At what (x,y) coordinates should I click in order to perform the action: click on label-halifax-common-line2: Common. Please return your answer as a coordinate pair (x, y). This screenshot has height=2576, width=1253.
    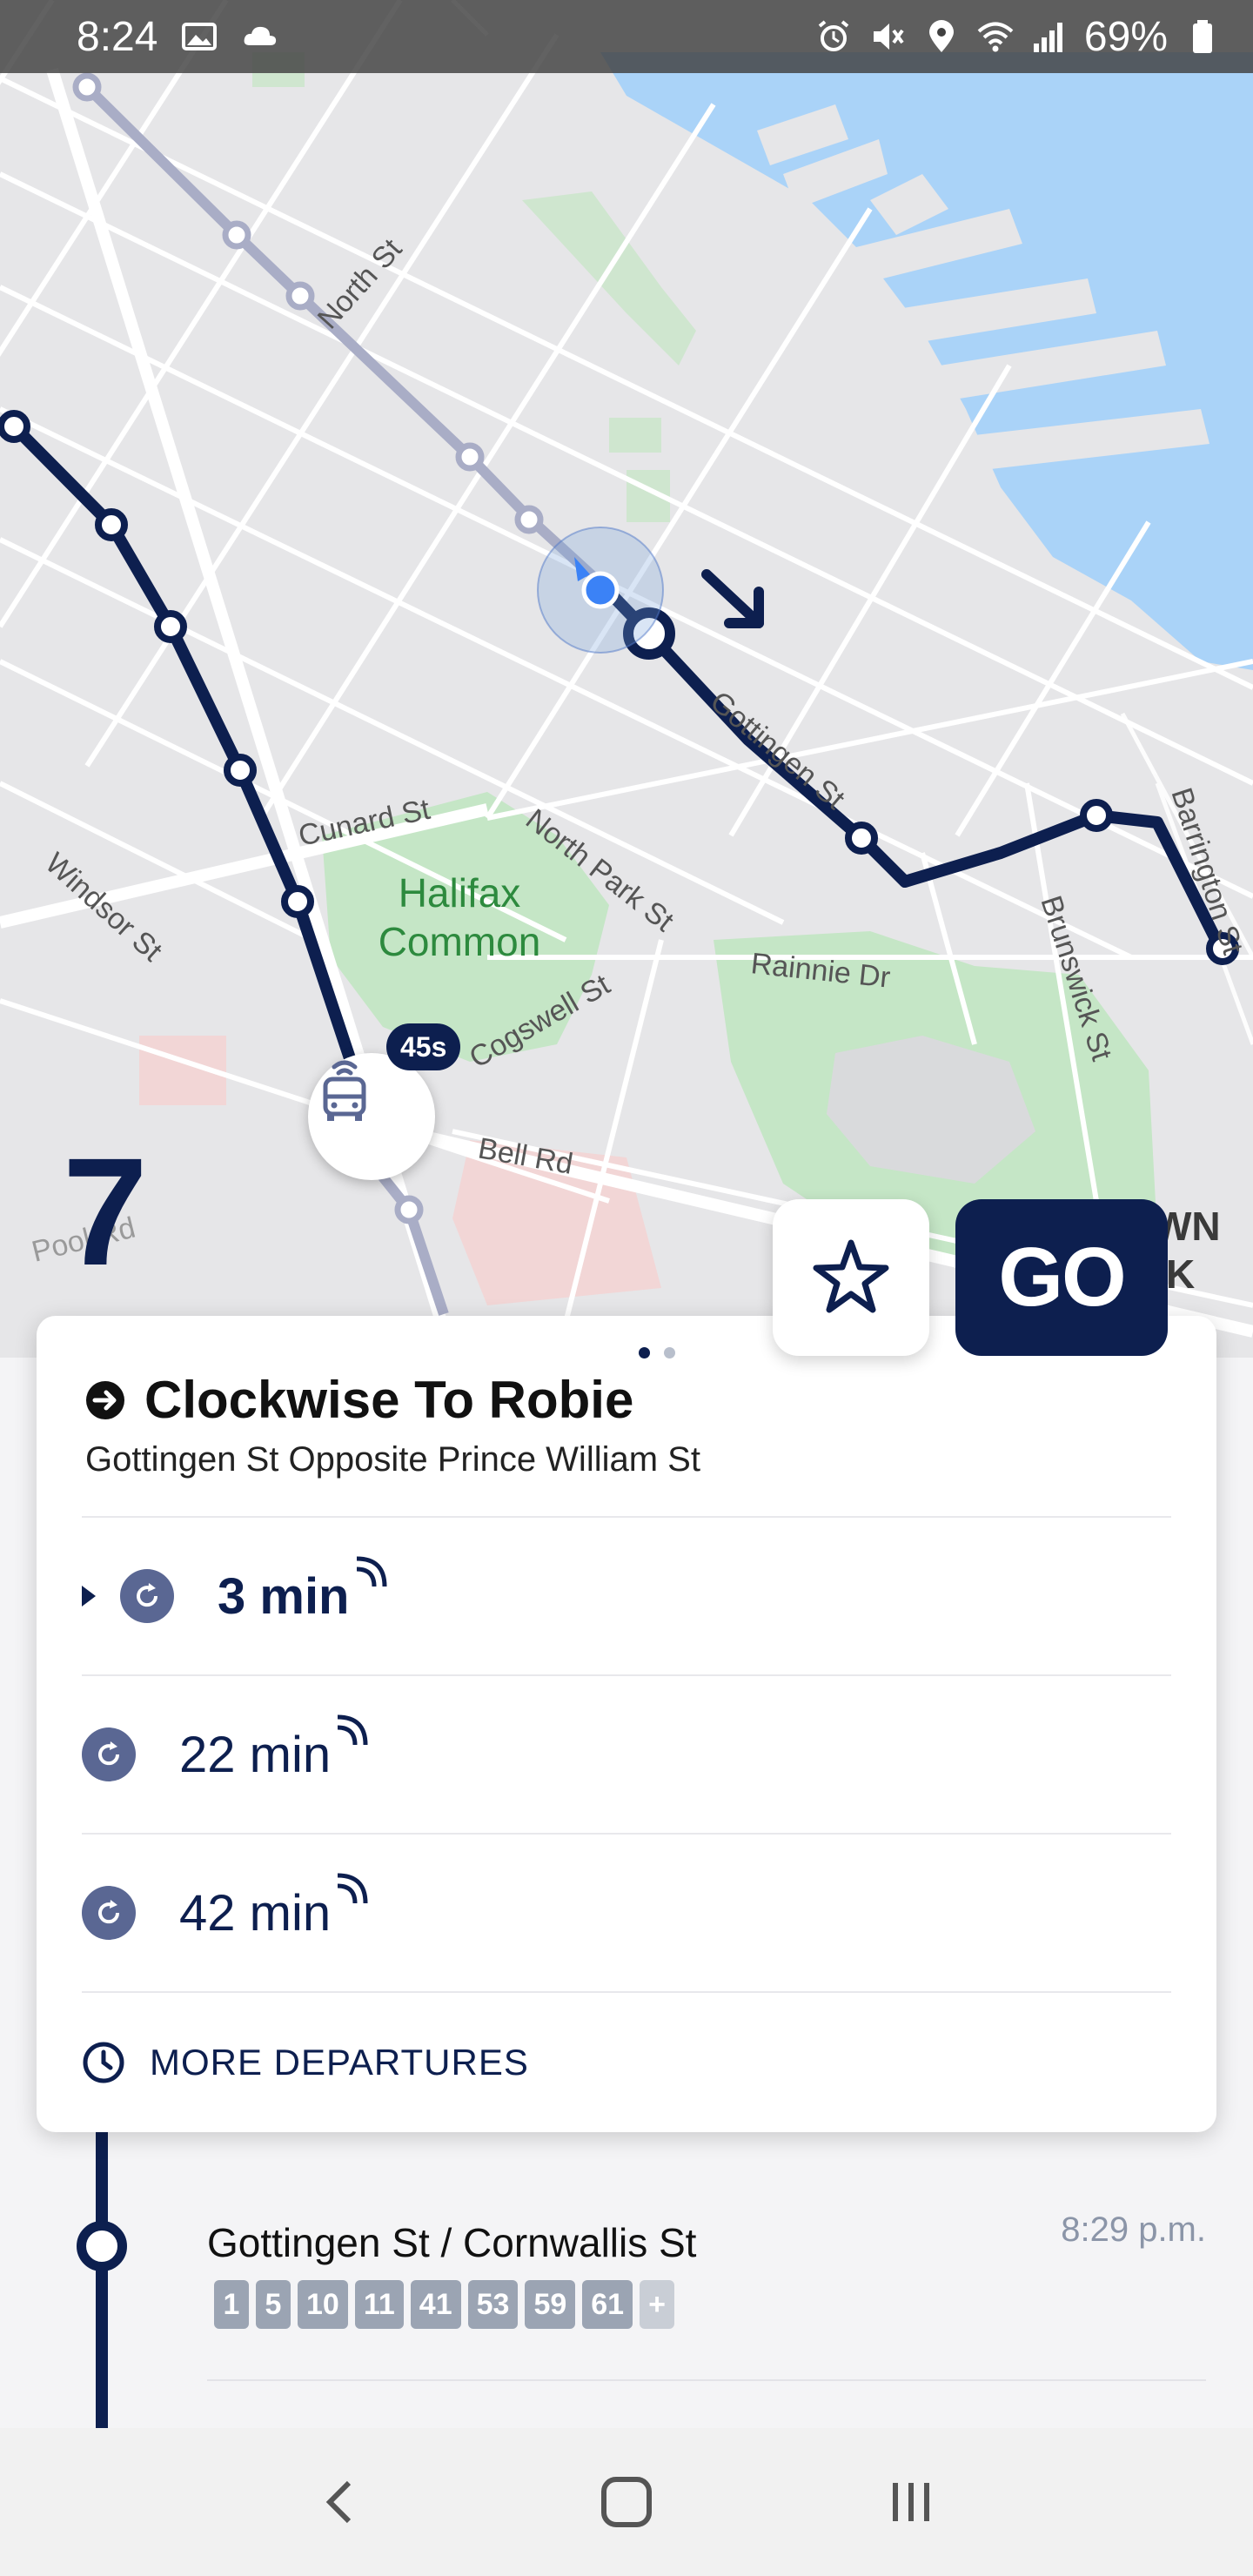
    Looking at the image, I should click on (460, 941).